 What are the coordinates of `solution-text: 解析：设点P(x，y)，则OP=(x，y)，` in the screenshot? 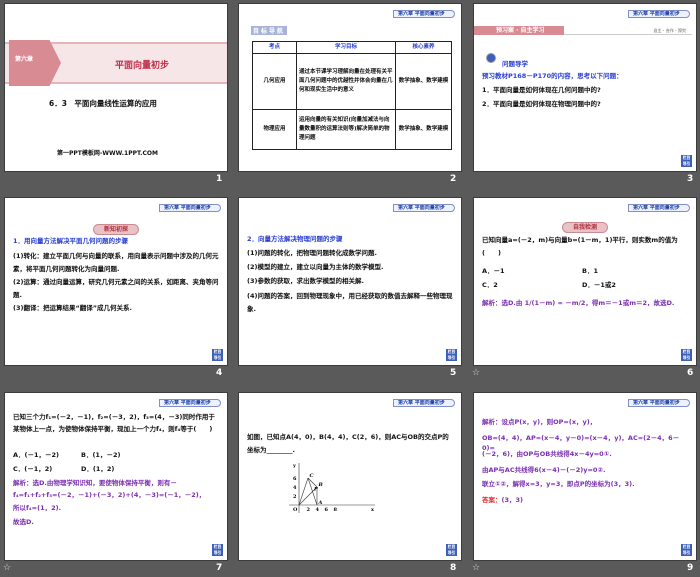 It's located at (539, 422).